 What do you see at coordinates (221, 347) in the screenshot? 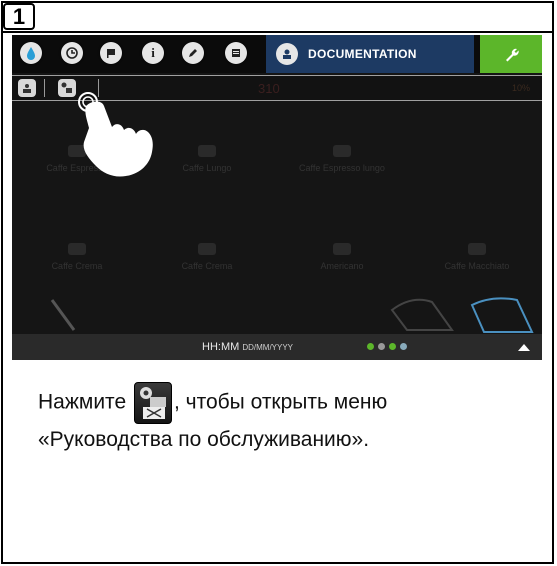
I see `time-text: HH:MM` at bounding box center [221, 347].